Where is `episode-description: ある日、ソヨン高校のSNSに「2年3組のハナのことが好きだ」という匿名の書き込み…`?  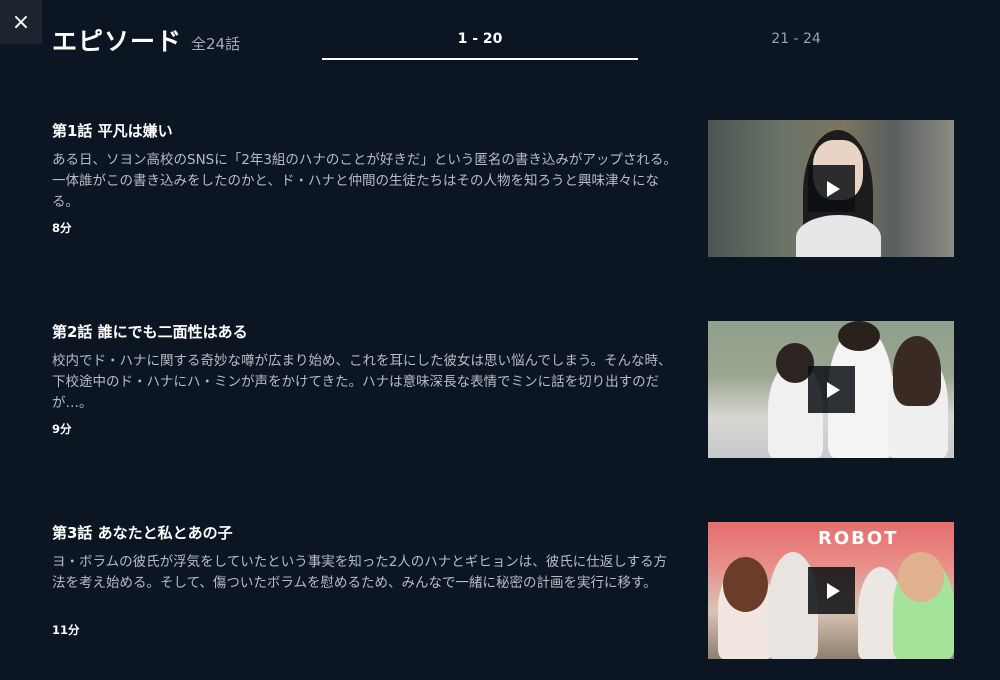
episode-description: ある日、ソヨン高校のSNSに「2年3組のハナのことが好きだ」という匿名の書き込み… is located at coordinates (364, 181).